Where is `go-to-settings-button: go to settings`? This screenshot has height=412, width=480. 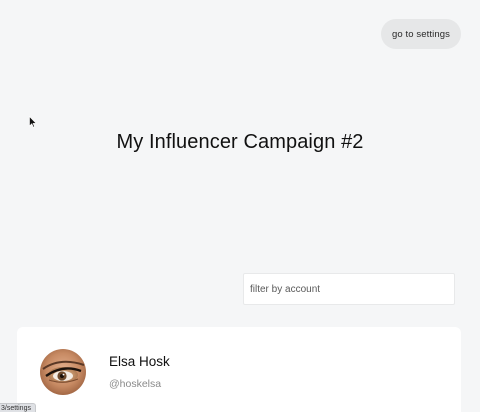 go-to-settings-button: go to settings is located at coordinates (421, 34).